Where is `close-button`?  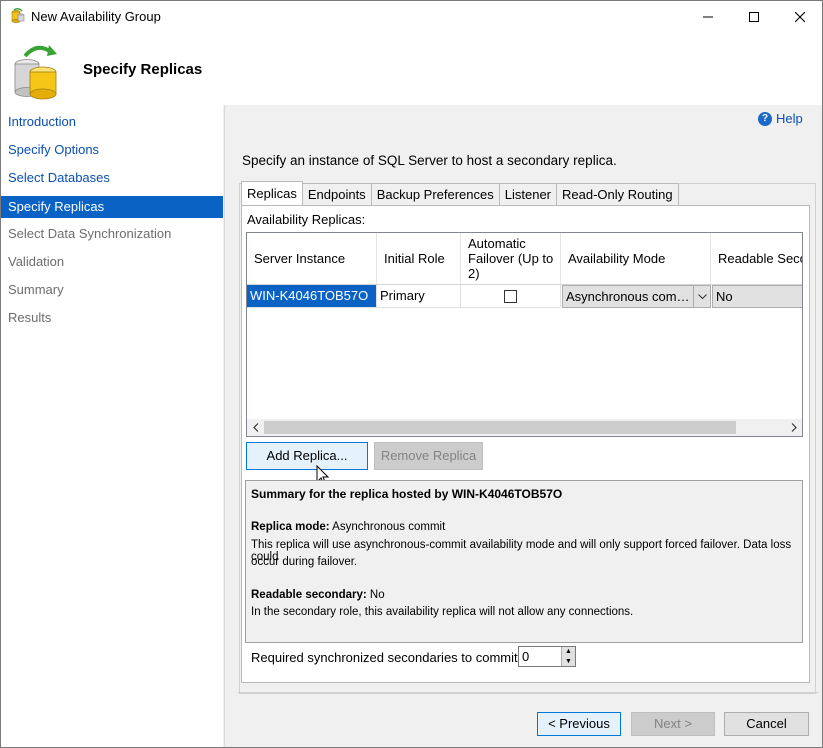
close-button is located at coordinates (800, 16).